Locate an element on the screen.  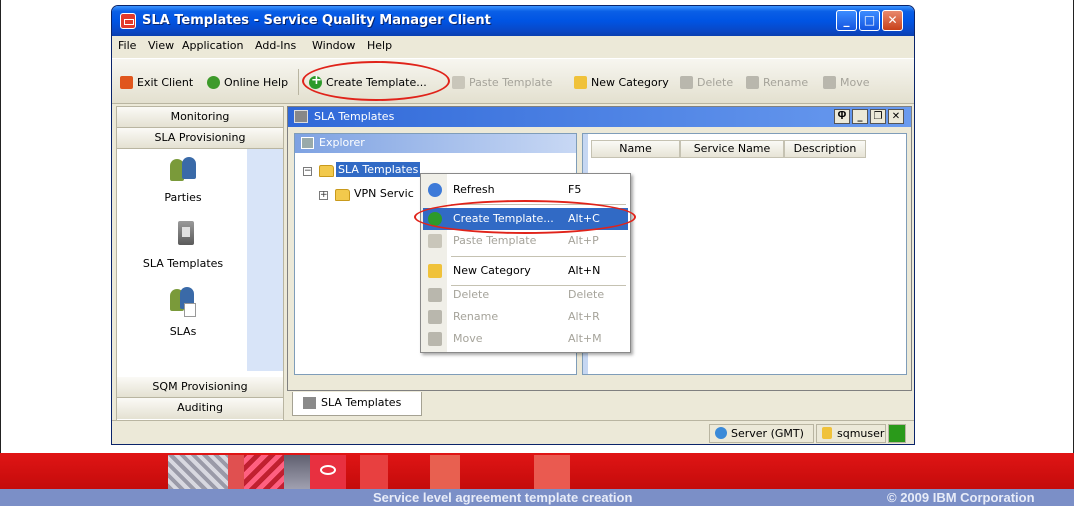
pin-button: Ⴔ is located at coordinates (842, 116).